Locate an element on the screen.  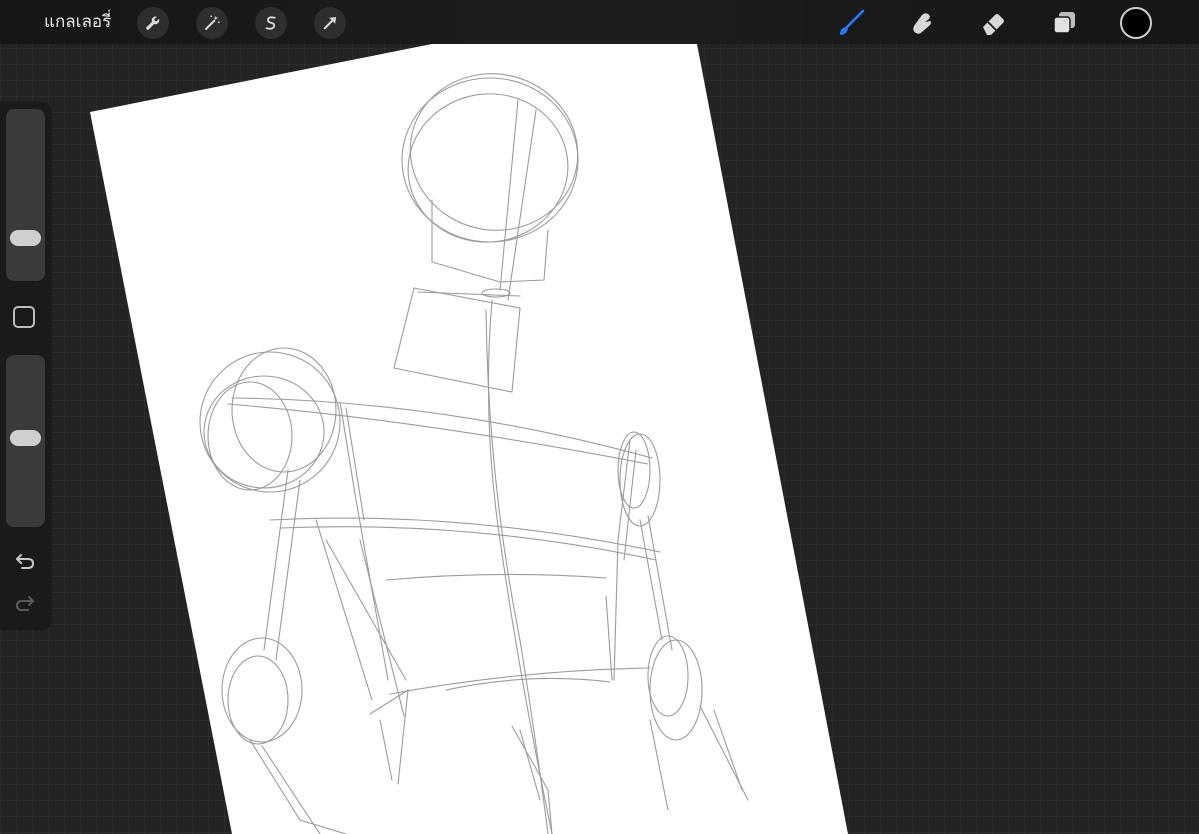
actions-button is located at coordinates (153, 23).